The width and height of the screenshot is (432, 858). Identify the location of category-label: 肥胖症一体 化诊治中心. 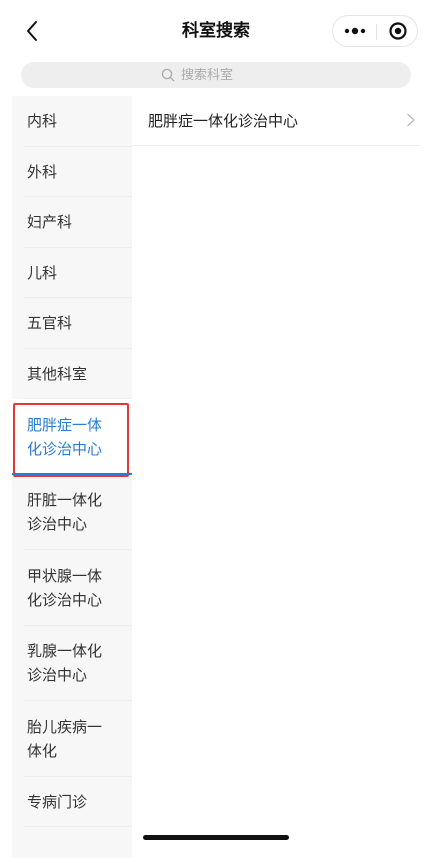
(64, 437).